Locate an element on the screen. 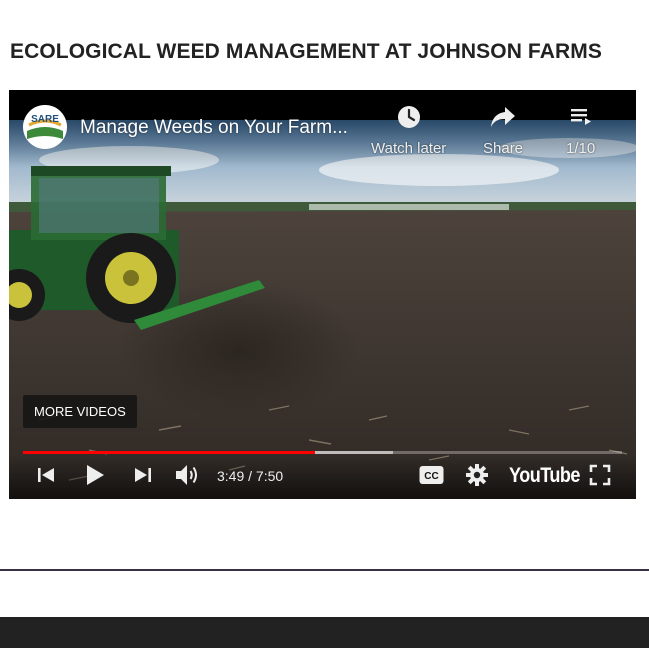 Image resolution: width=649 pixels, height=648 pixels. volume-icon is located at coordinates (187, 475).